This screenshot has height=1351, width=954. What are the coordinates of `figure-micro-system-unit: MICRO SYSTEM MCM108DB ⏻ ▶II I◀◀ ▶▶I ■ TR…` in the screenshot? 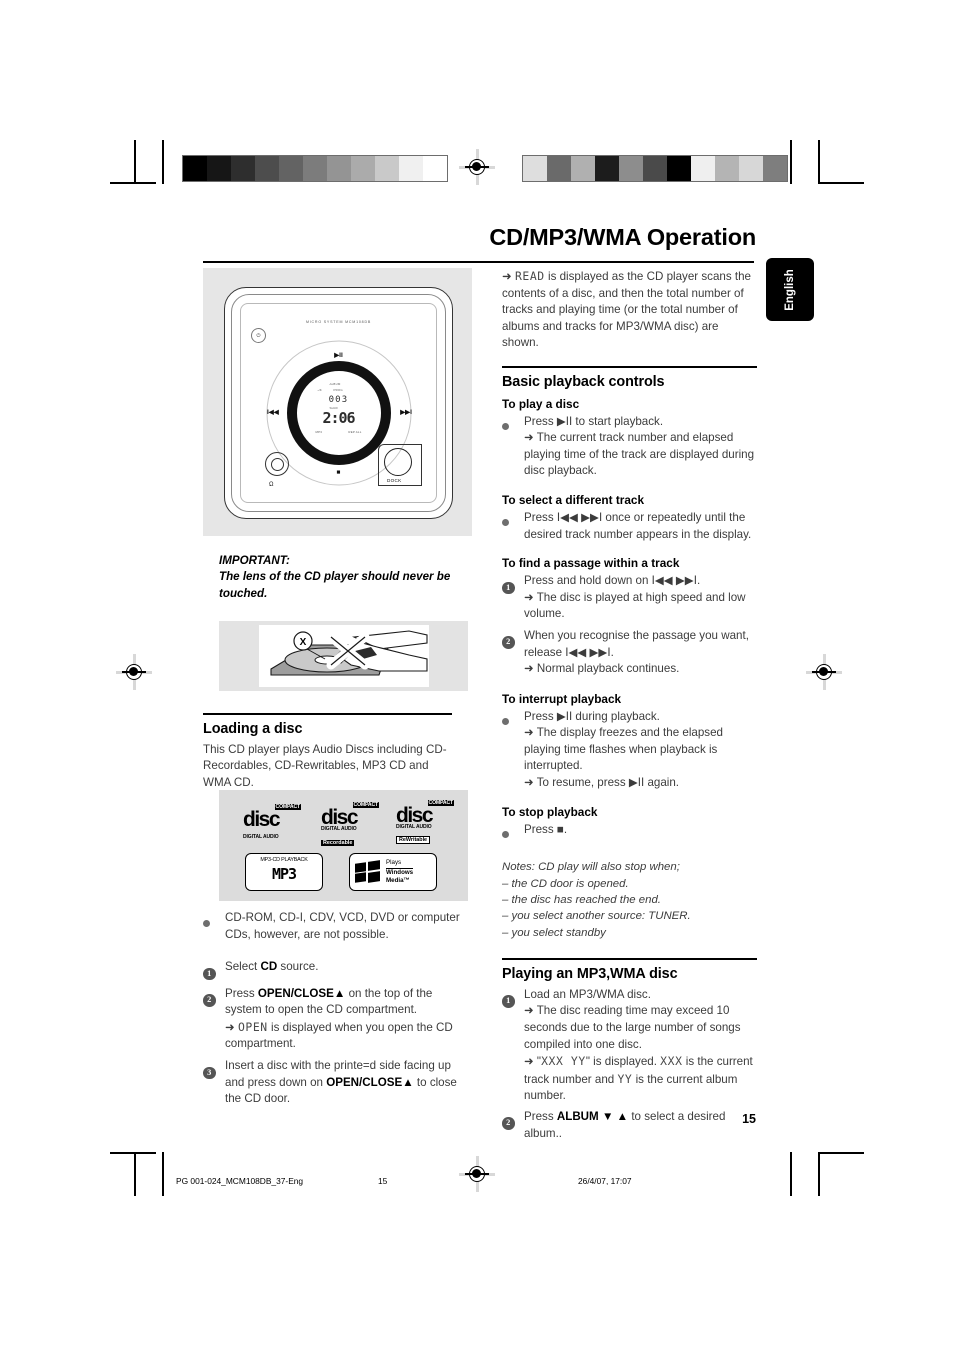 It's located at (337, 402).